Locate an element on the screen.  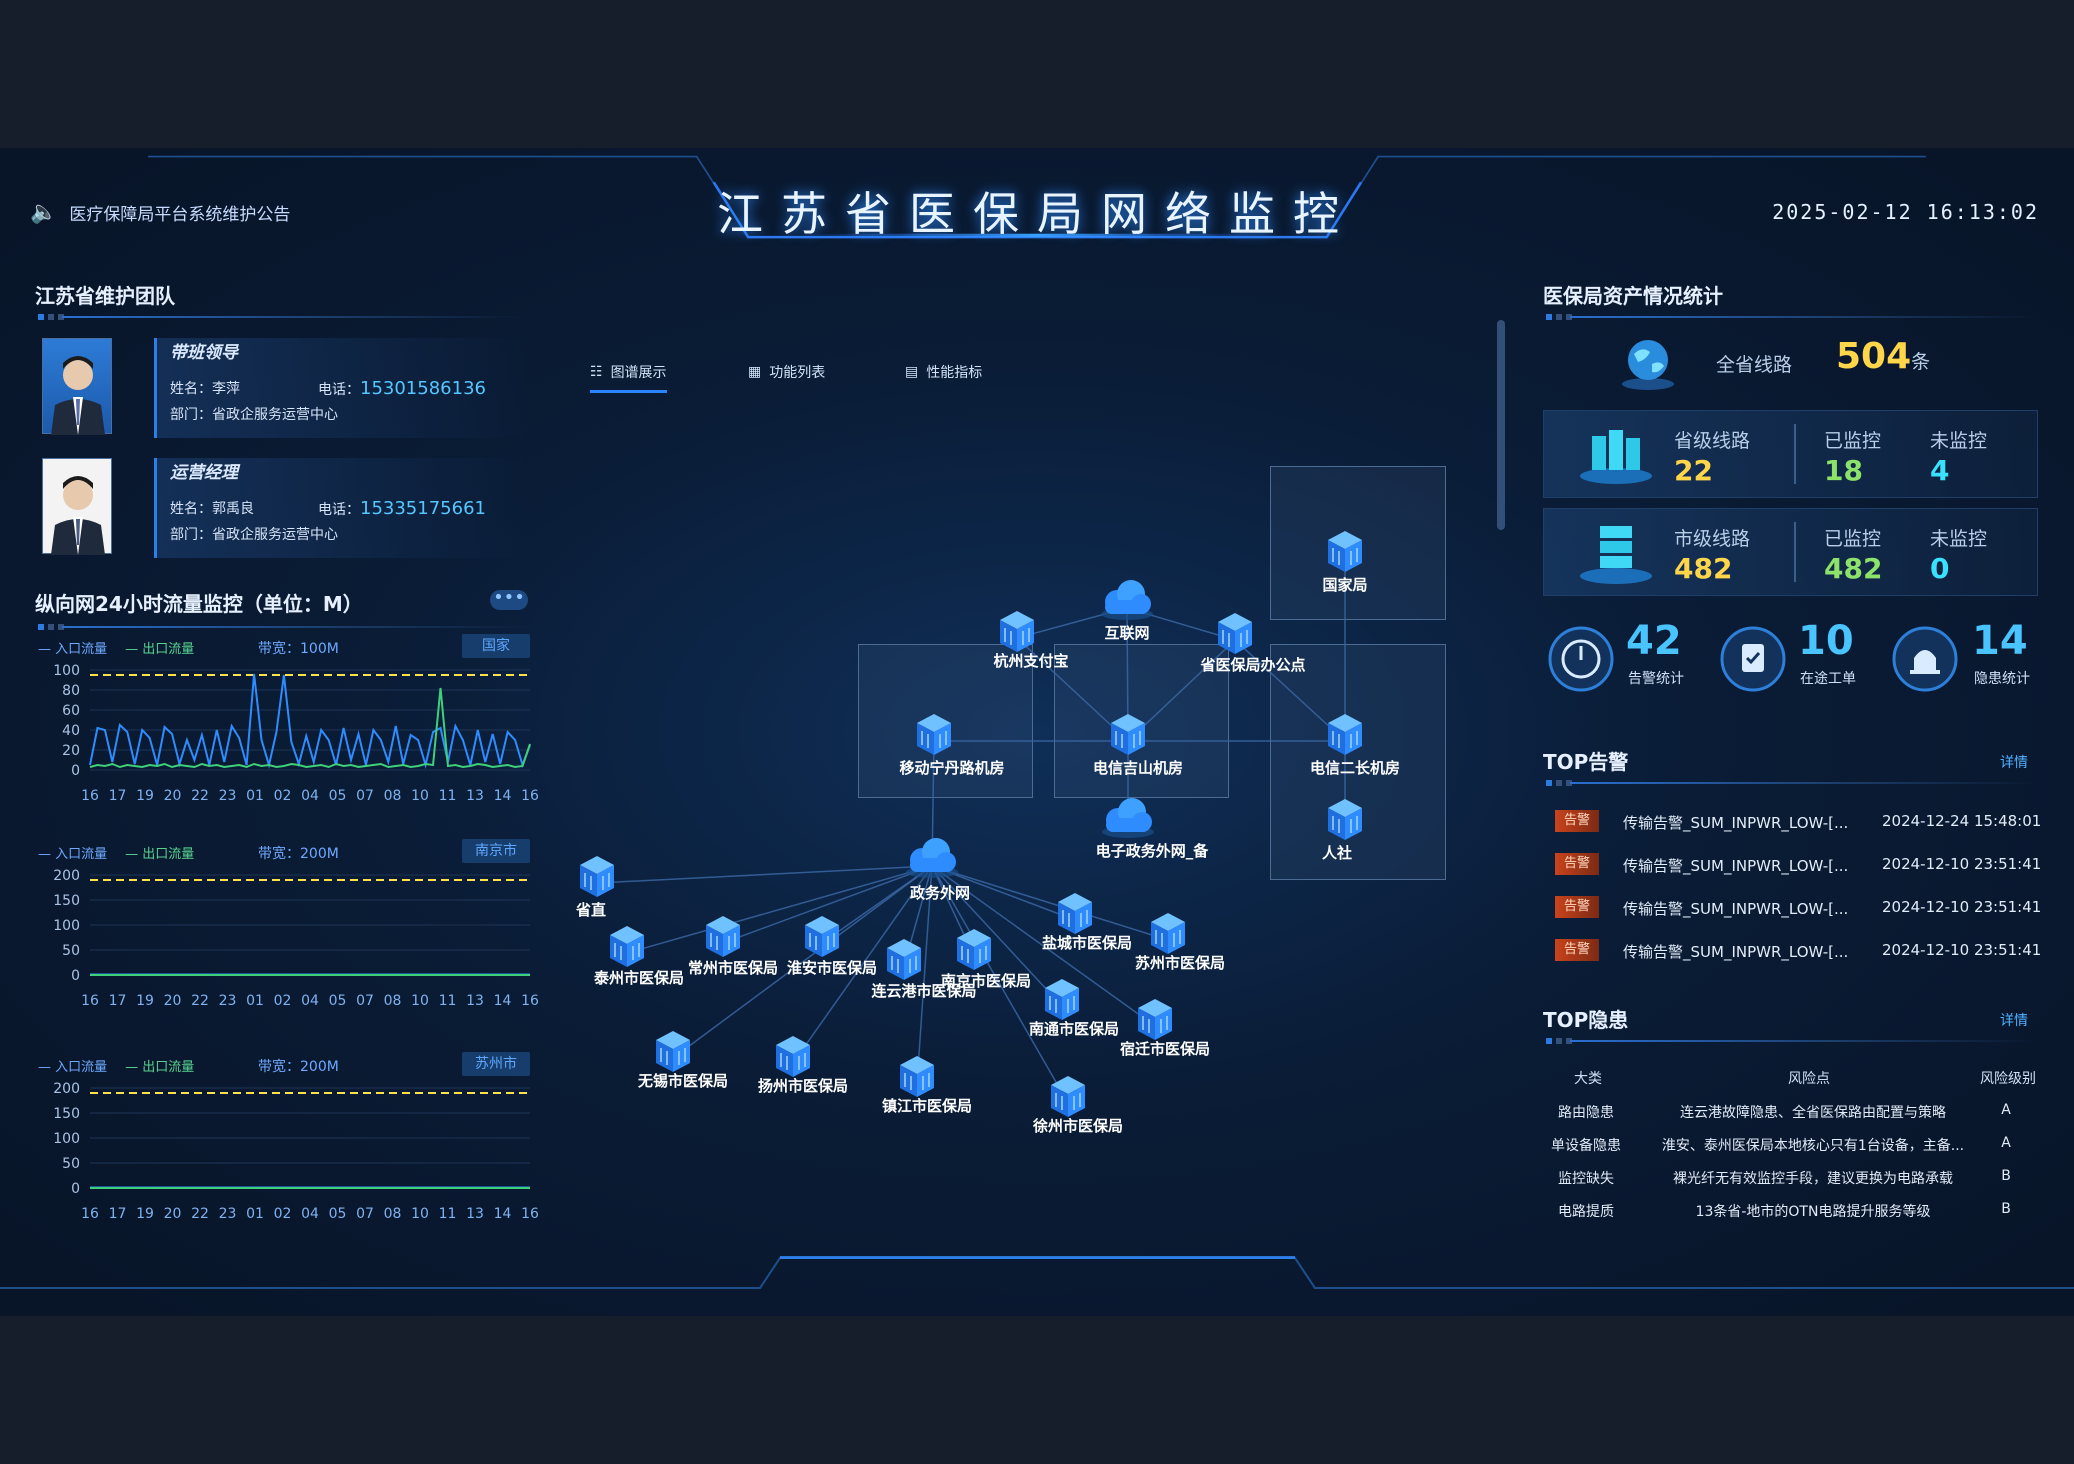
node-xuzhou: 徐州市医保局 is located at coordinates (1077, 1105).